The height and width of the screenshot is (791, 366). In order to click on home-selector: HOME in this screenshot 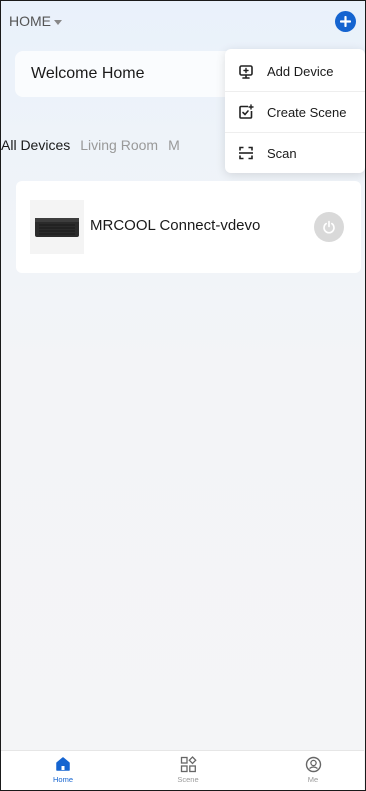, I will do `click(35, 21)`.